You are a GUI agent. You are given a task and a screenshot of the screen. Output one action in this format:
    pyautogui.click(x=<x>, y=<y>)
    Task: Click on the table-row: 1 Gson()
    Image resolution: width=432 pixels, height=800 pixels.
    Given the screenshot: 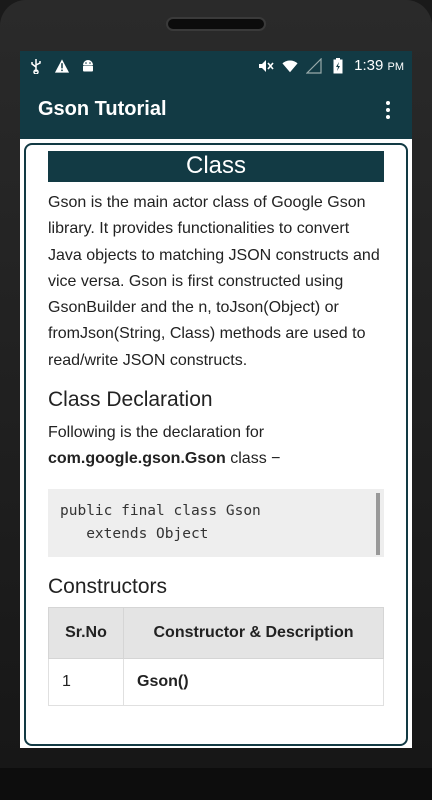 What is the action you would take?
    pyautogui.click(x=216, y=681)
    